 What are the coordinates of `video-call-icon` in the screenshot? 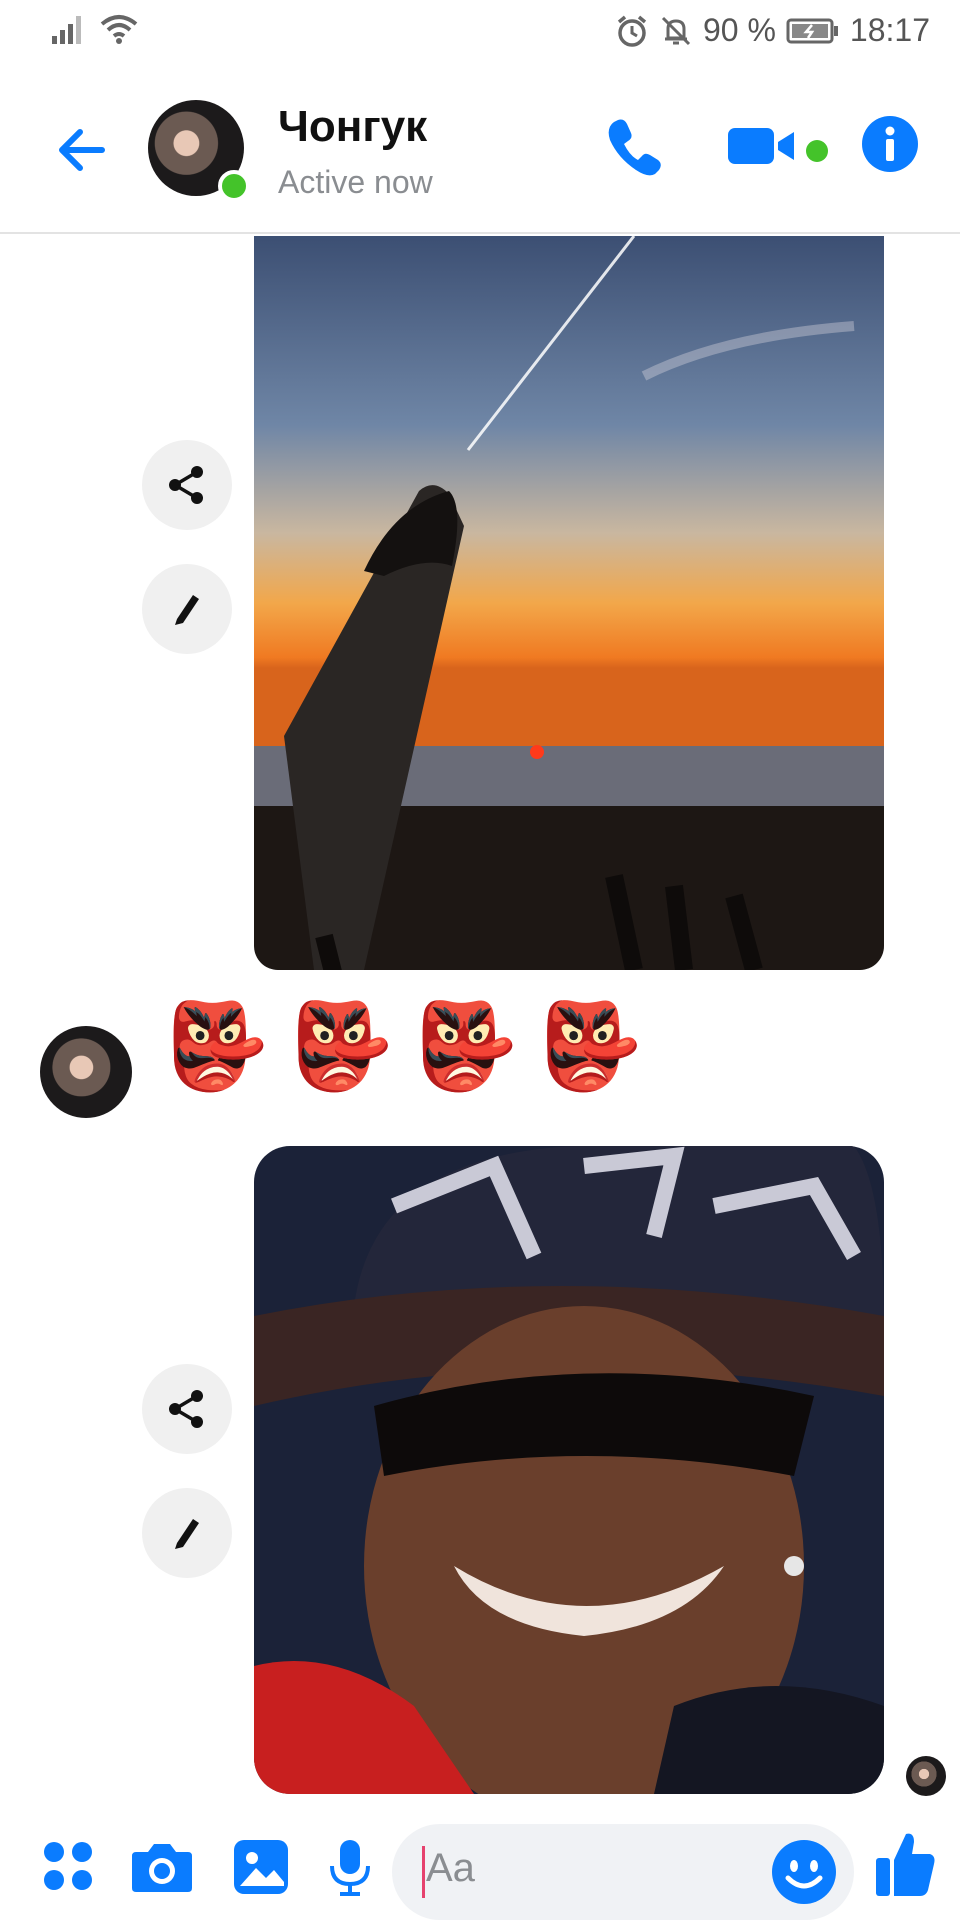 It's located at (762, 146).